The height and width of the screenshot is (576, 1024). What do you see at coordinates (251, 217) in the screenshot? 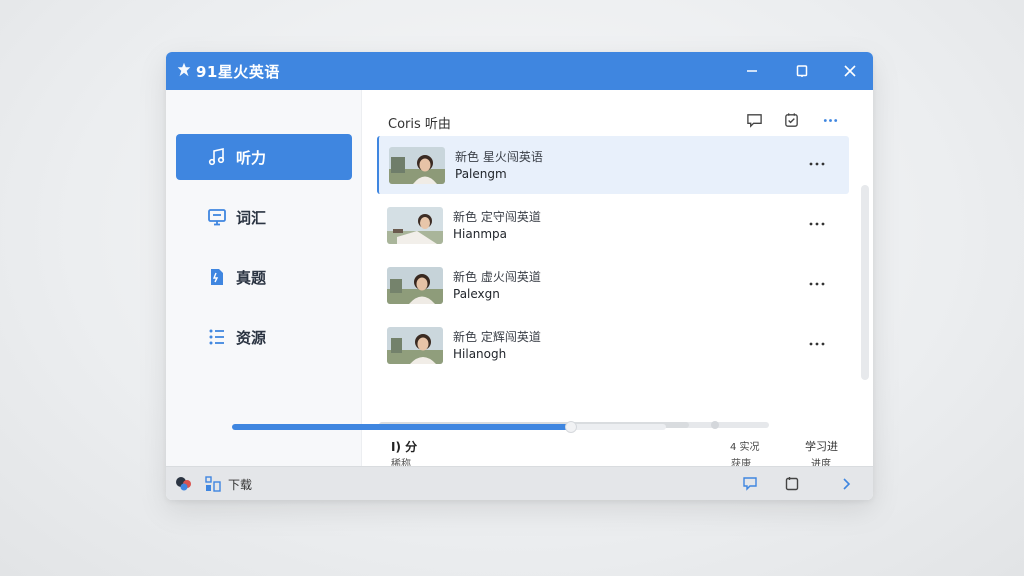
I see `sidebar-item-label: 词汇` at bounding box center [251, 217].